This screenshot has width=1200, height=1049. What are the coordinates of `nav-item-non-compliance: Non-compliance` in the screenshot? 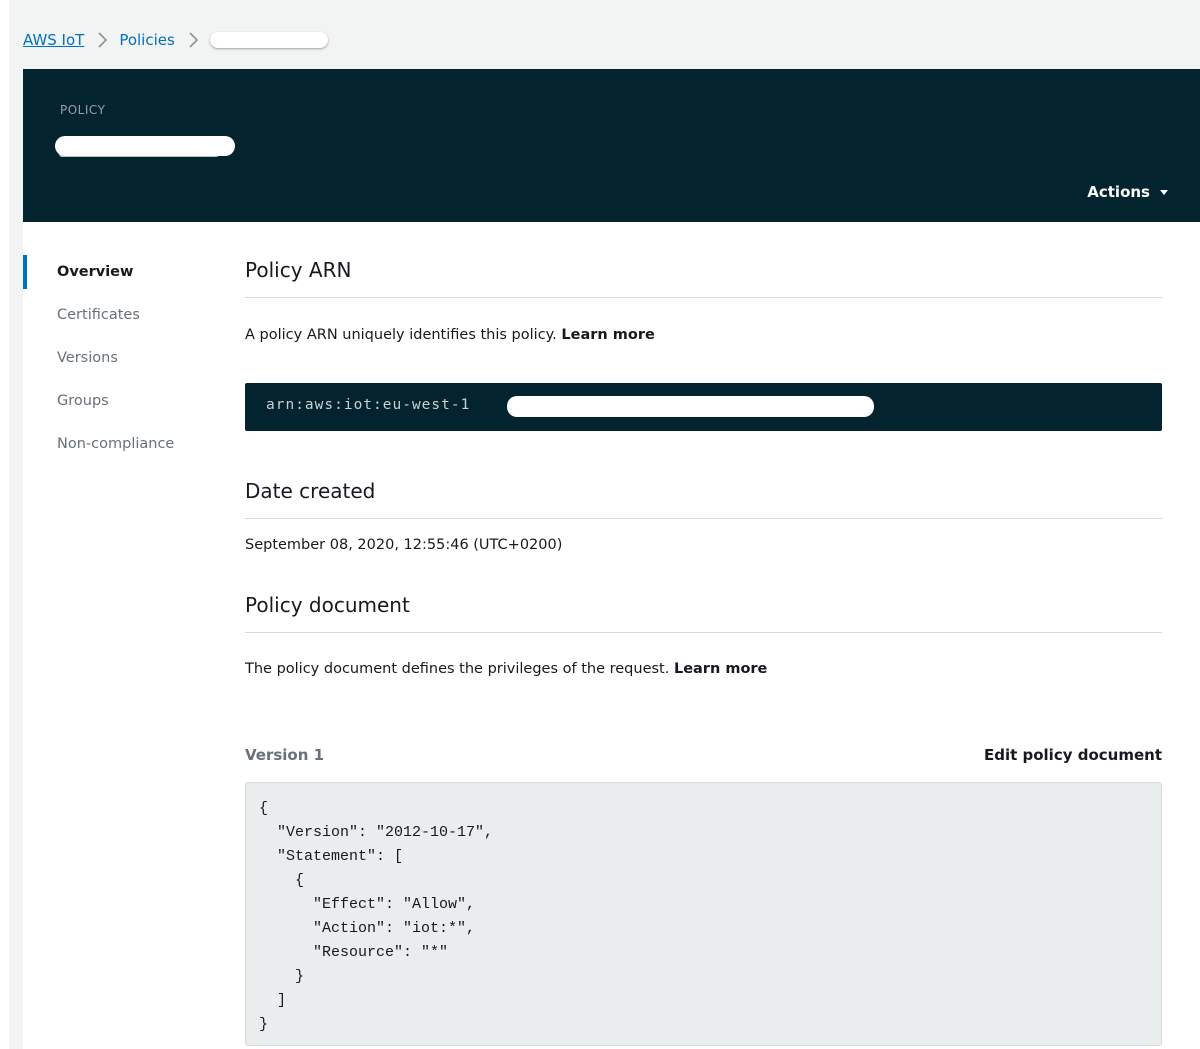 It's located at (118, 448).